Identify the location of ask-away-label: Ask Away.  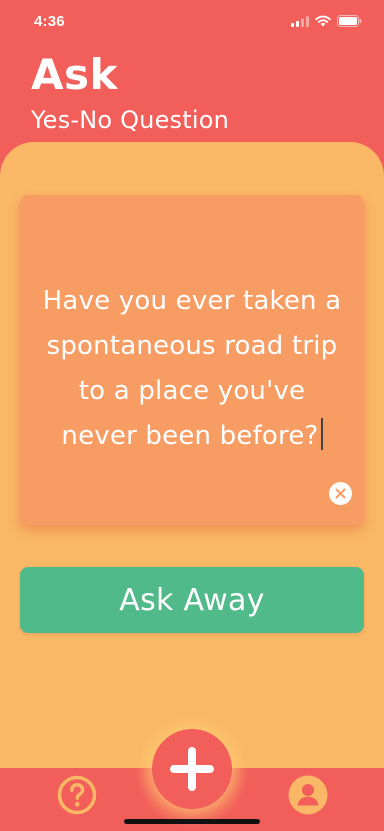
(192, 600).